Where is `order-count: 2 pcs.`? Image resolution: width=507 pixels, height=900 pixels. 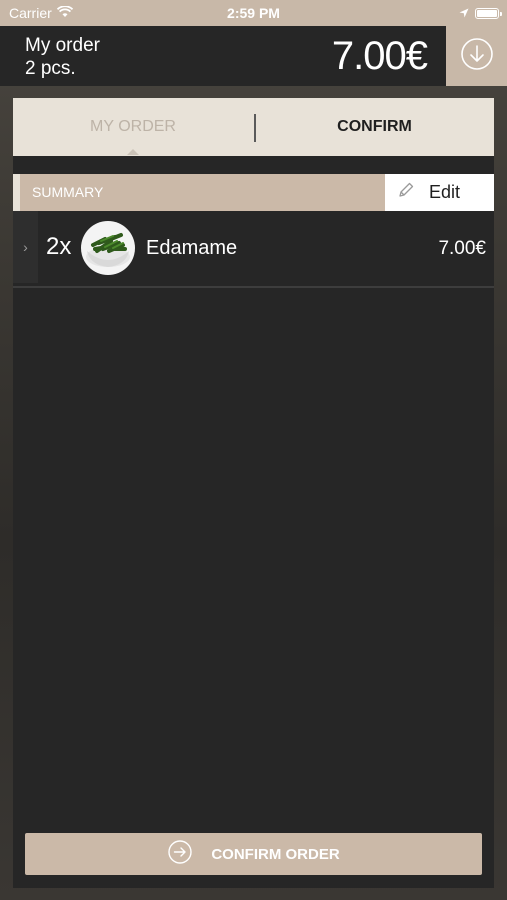
order-count: 2 pcs. is located at coordinates (50, 68).